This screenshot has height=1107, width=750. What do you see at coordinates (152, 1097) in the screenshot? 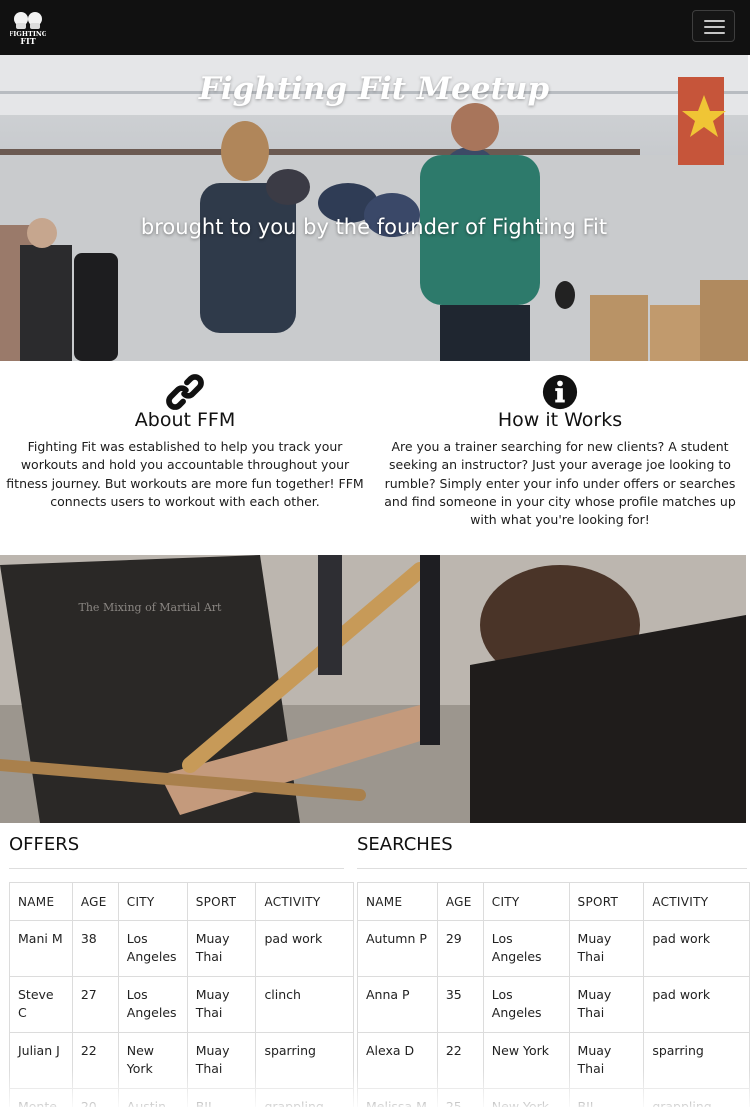
I see `cell-city: Austin` at bounding box center [152, 1097].